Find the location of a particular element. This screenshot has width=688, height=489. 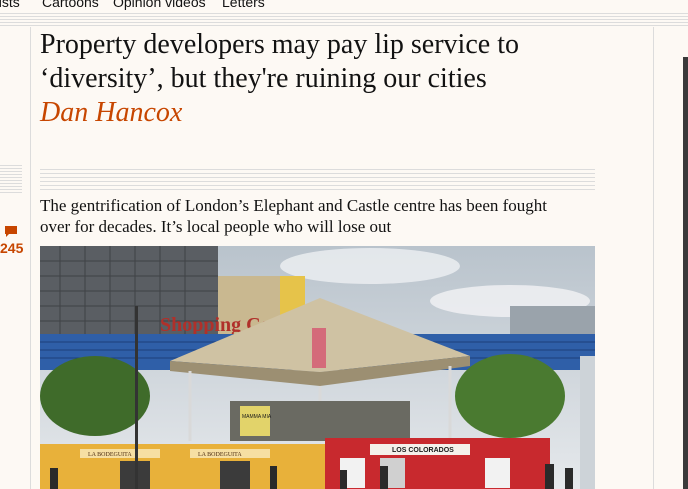

nav-item-opinion-videos: Opinion videos is located at coordinates (159, 5).